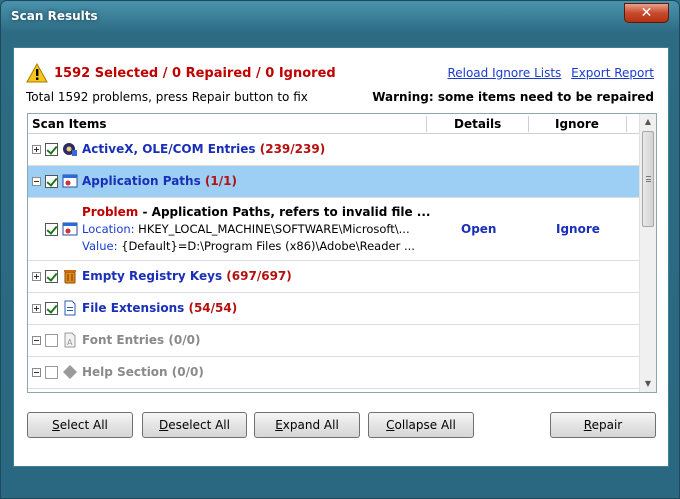 Image resolution: width=680 pixels, height=499 pixels. Describe the element at coordinates (307, 425) in the screenshot. I see `expand-all-button: Expand All` at that location.